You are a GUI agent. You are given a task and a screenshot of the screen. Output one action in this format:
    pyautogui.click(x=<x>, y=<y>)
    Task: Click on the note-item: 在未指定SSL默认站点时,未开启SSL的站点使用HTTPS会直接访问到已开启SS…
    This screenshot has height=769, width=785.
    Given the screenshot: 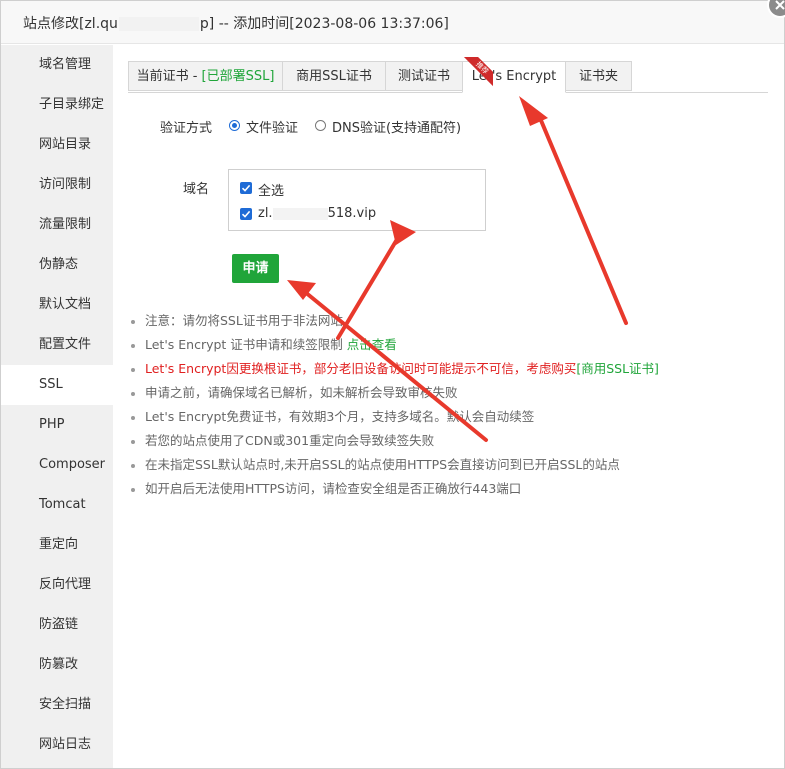 What is the action you would take?
    pyautogui.click(x=395, y=465)
    